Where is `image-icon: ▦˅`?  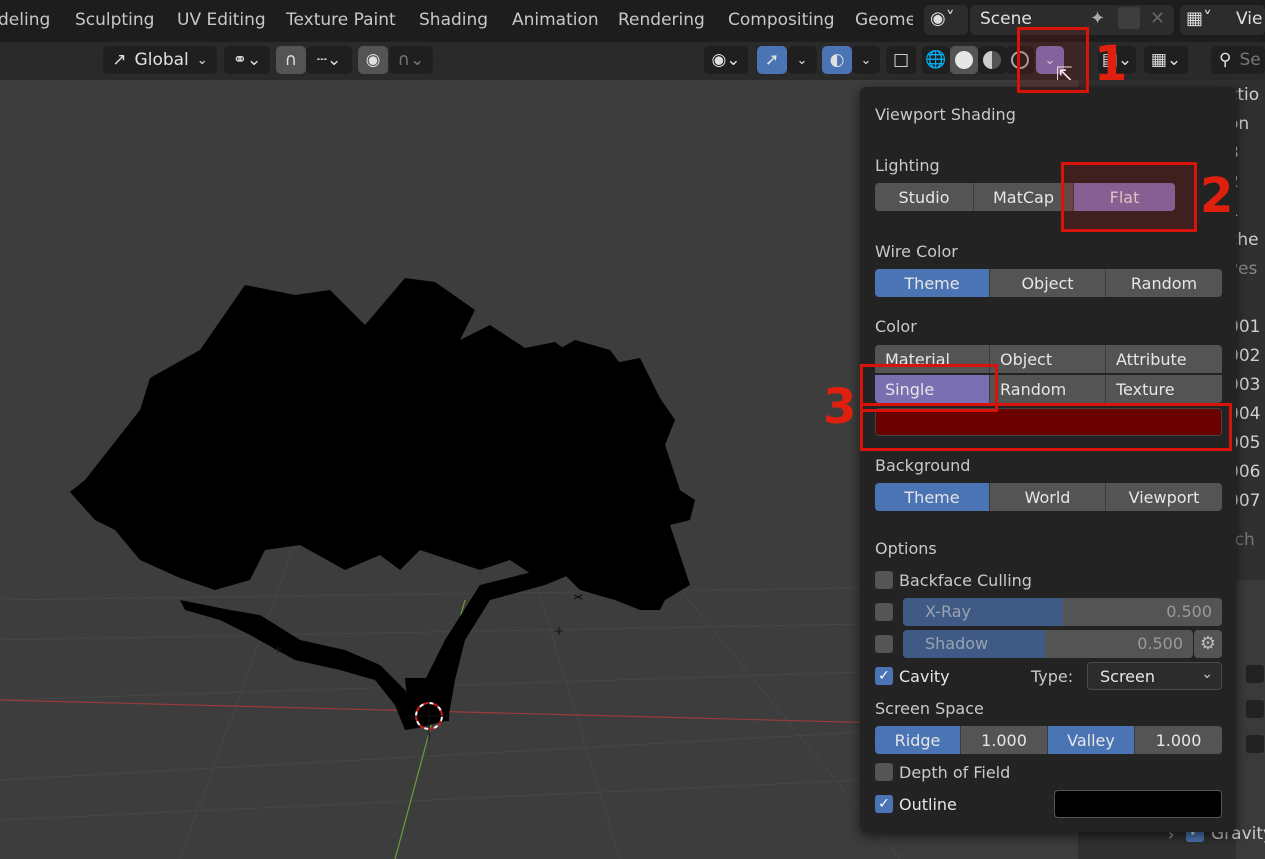 image-icon: ▦˅ is located at coordinates (1199, 18).